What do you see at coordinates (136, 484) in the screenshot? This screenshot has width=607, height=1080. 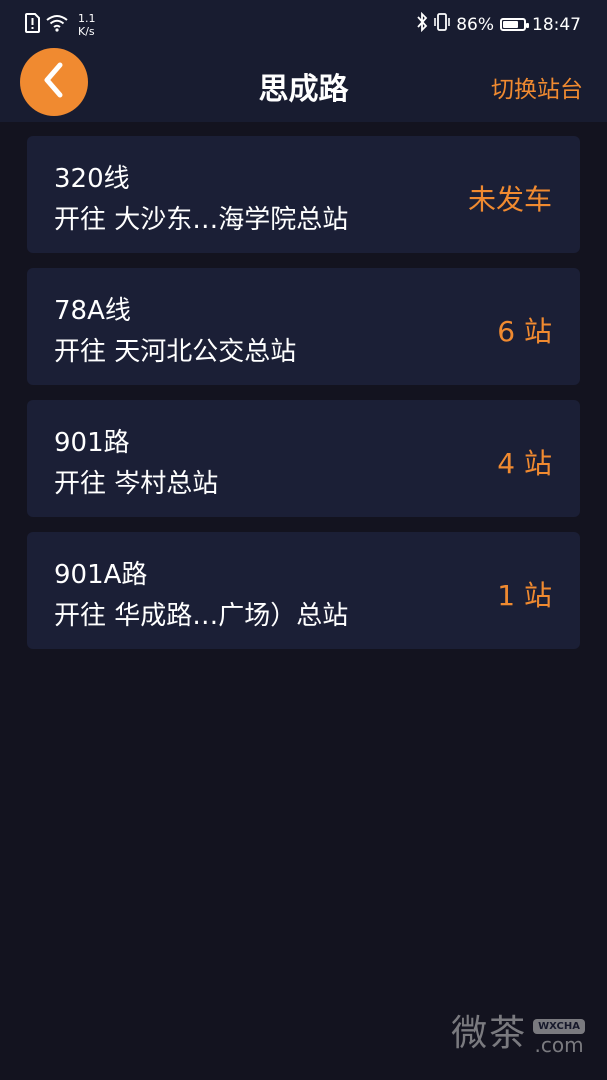 I see `route-destination: 开往 岑村总站` at bounding box center [136, 484].